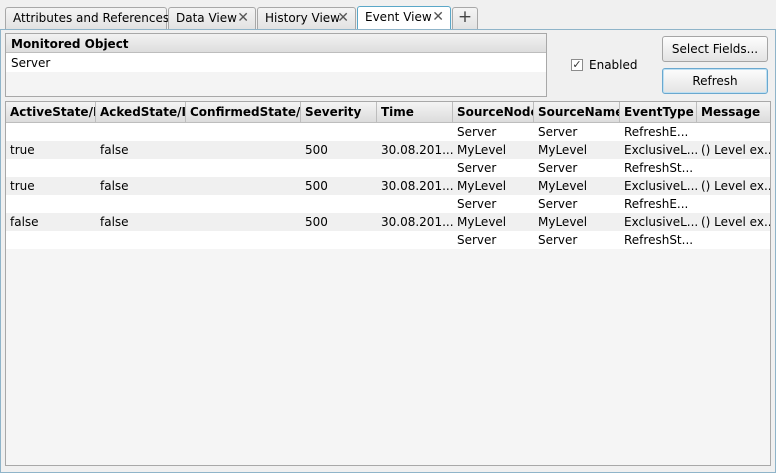  Describe the element at coordinates (715, 81) in the screenshot. I see `refresh-button: Refresh` at that location.